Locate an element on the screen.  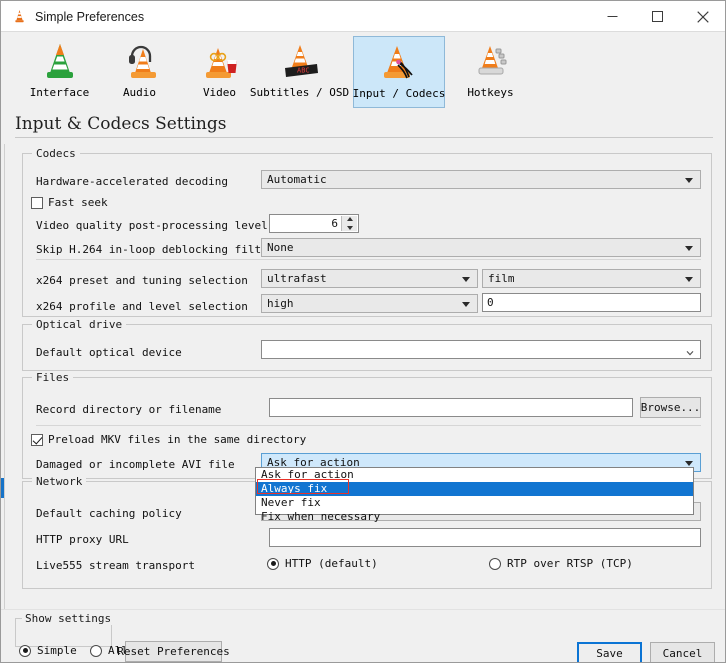
vlc-cone-hotkeys-icon is located at coordinates (491, 62).